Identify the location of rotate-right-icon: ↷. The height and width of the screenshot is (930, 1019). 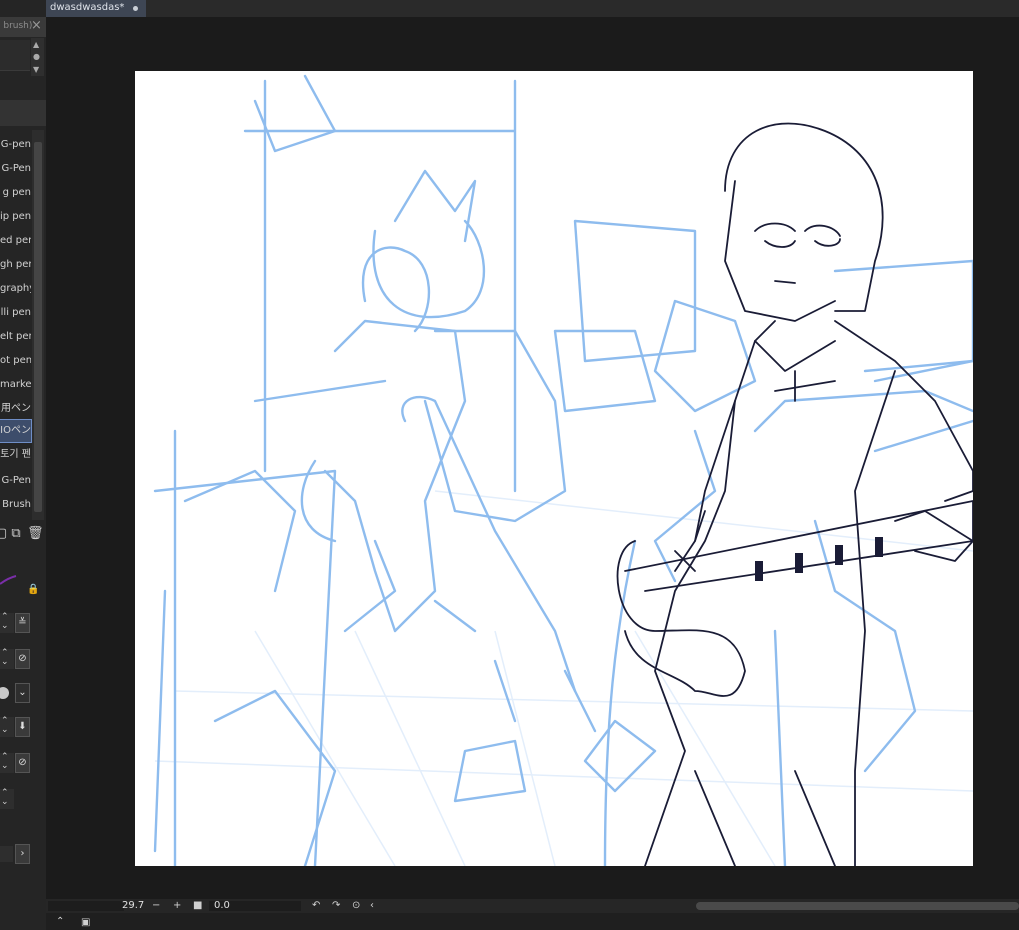
(336, 906).